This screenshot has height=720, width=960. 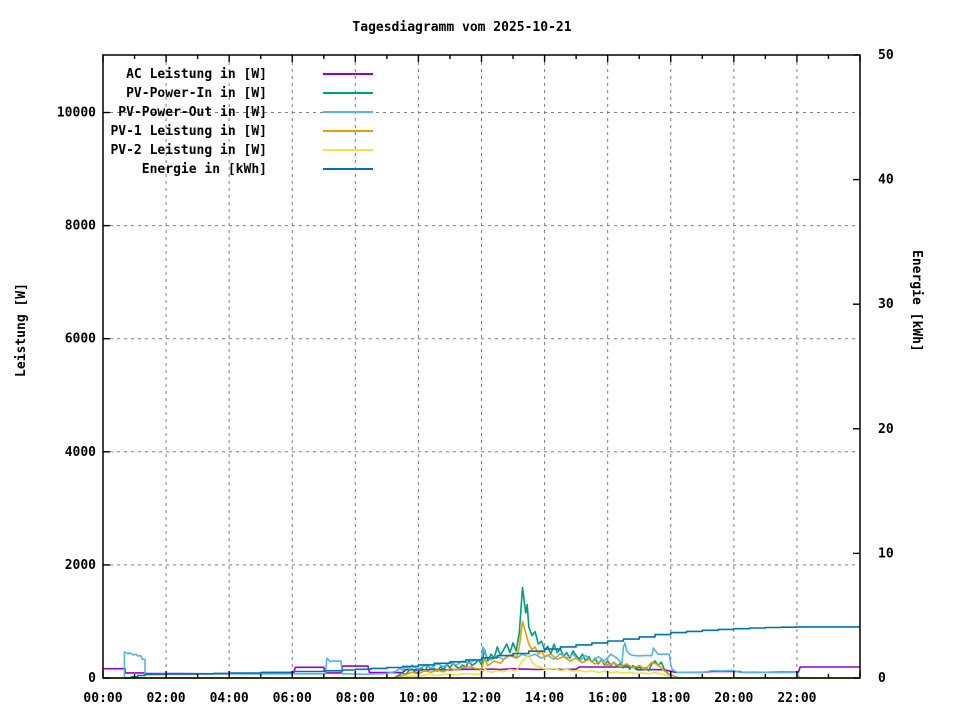 I want to click on x-tick-label: 02:00, so click(x=166, y=698).